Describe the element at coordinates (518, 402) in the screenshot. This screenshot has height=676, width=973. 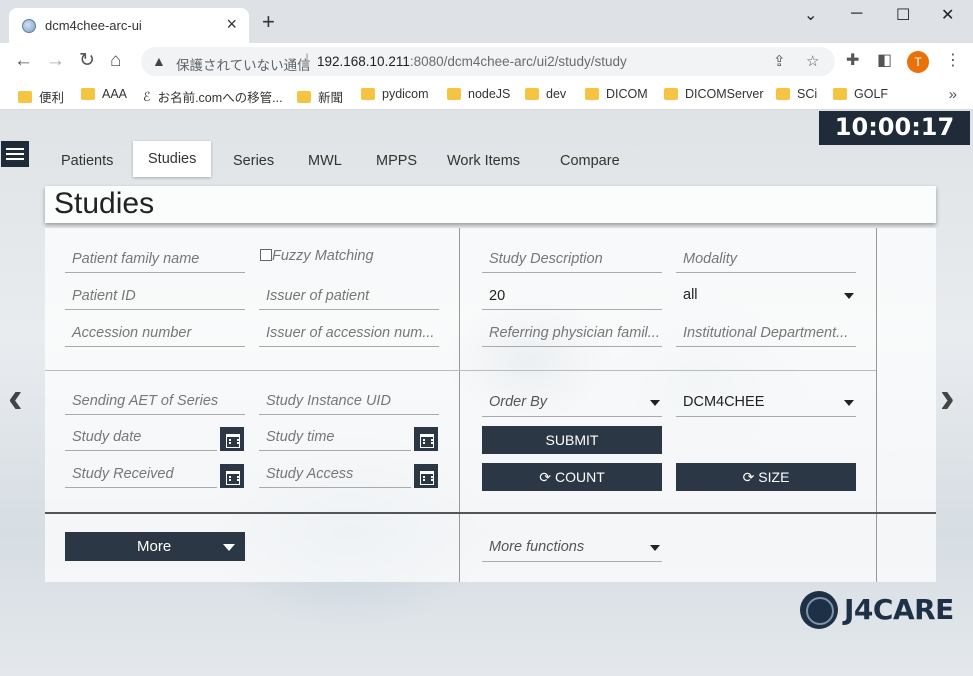
I see `order-by-label: Order By` at that location.